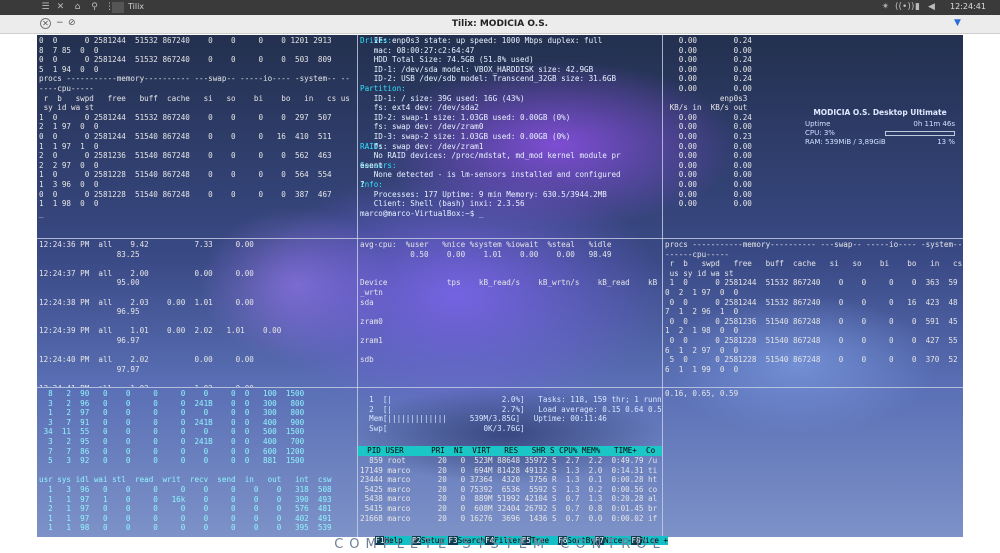 The image size is (1000, 553). What do you see at coordinates (94, 7) in the screenshot?
I see `search-icon: ⚲` at bounding box center [94, 7].